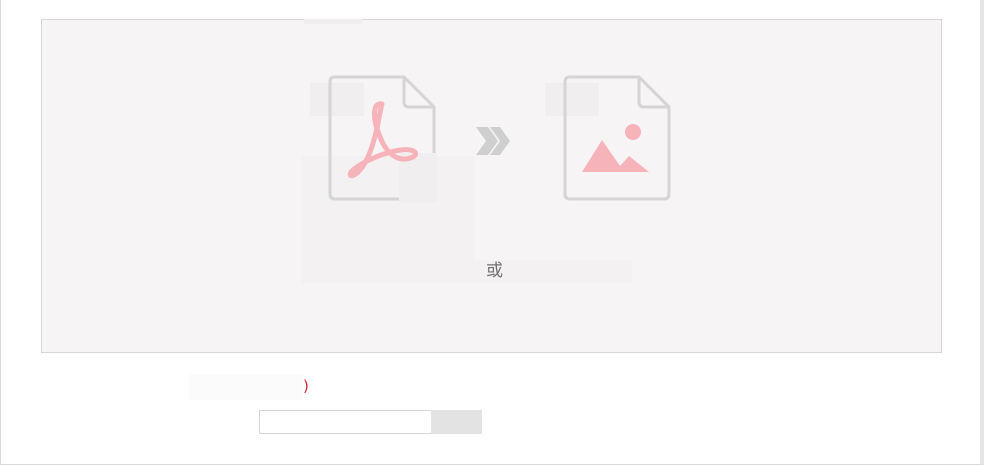 The image size is (984, 465). I want to click on url-options-row: ), so click(259, 387).